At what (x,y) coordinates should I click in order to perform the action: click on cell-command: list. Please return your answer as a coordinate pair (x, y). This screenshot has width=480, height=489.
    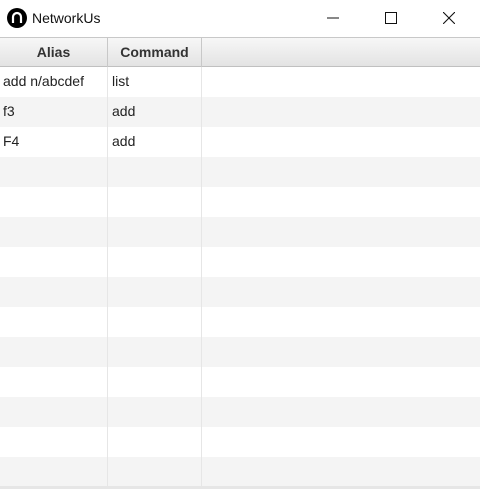
    Looking at the image, I should click on (155, 82).